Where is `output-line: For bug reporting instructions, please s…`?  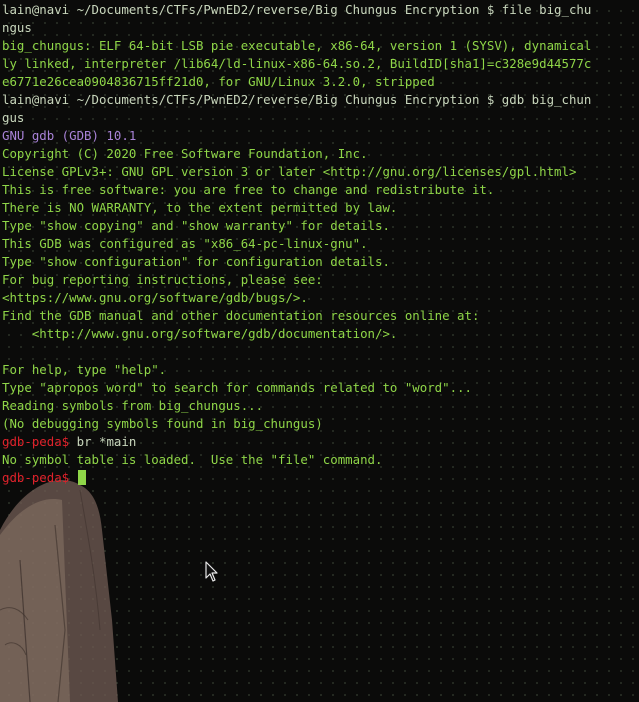
output-line: For bug reporting instructions, please s… is located at coordinates (320, 280).